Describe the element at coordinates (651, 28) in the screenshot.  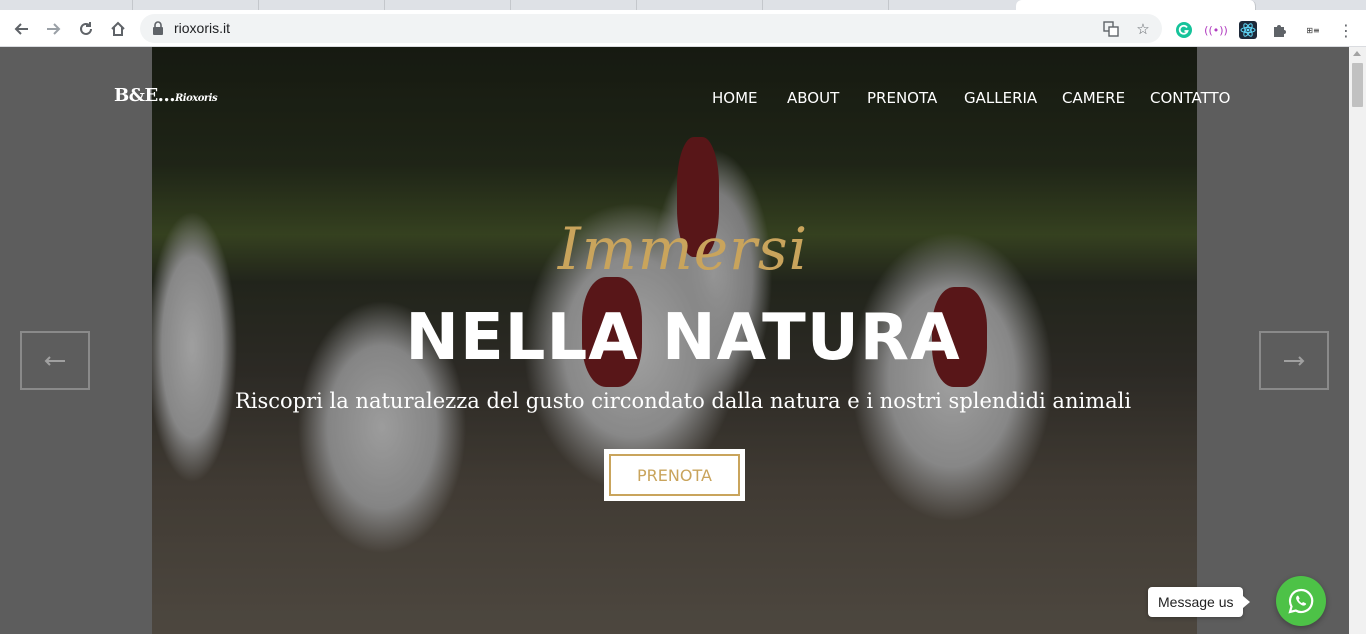
I see `address-bar: rioxoris.it ☆` at that location.